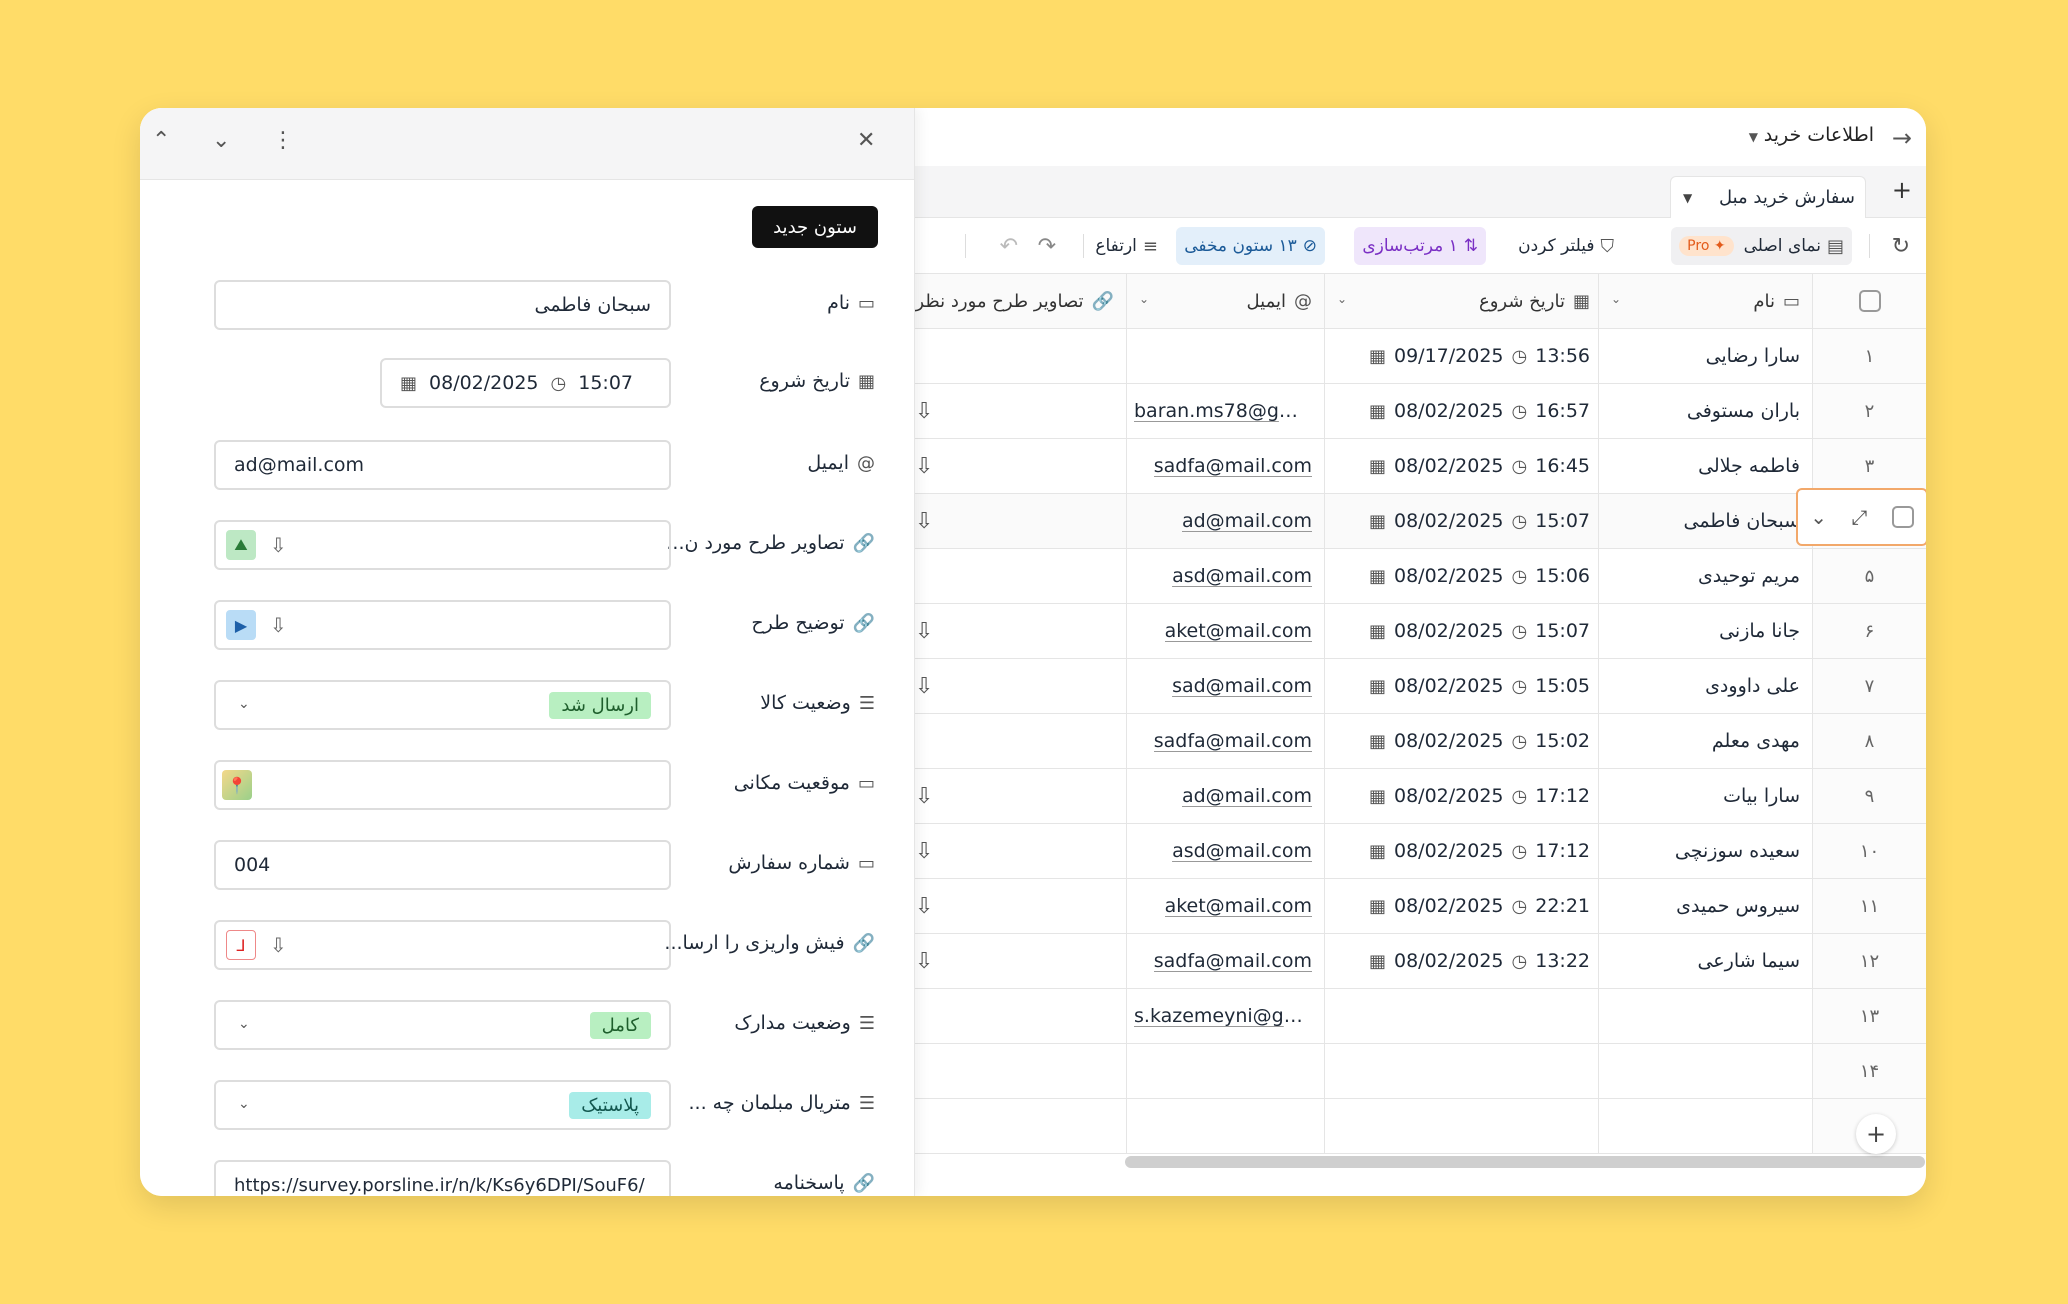 The height and width of the screenshot is (1304, 2068). Describe the element at coordinates (1126, 246) in the screenshot. I see `row-height-button: ≡ ارتفاع` at that location.